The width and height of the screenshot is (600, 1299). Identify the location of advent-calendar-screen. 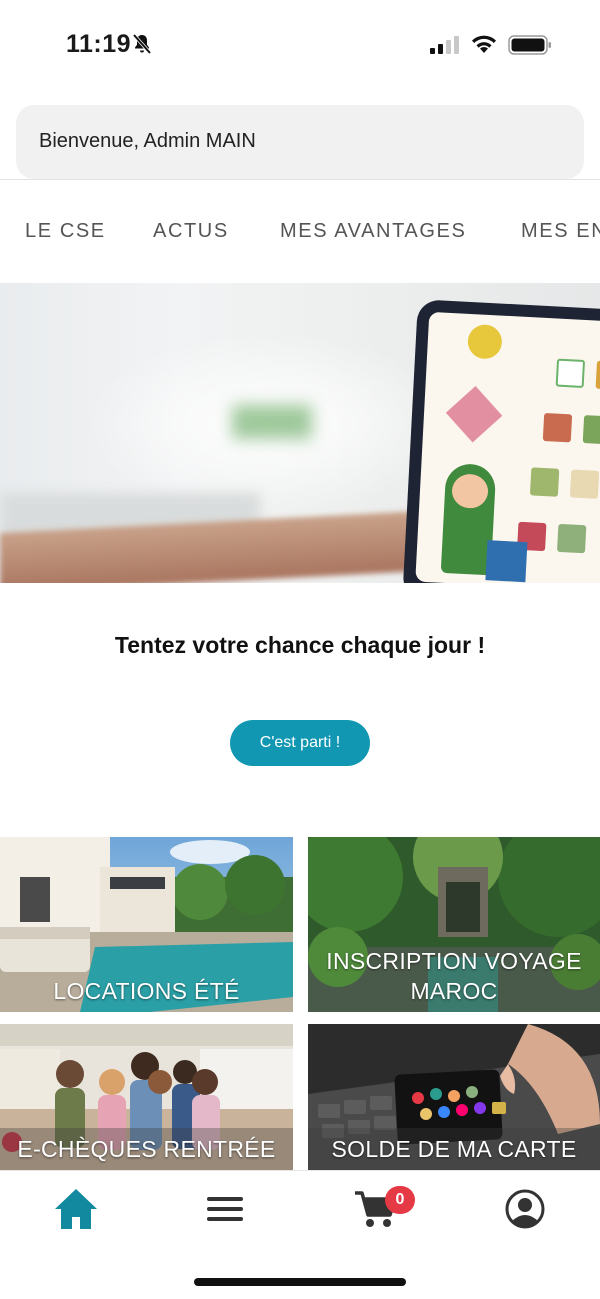
(507, 447).